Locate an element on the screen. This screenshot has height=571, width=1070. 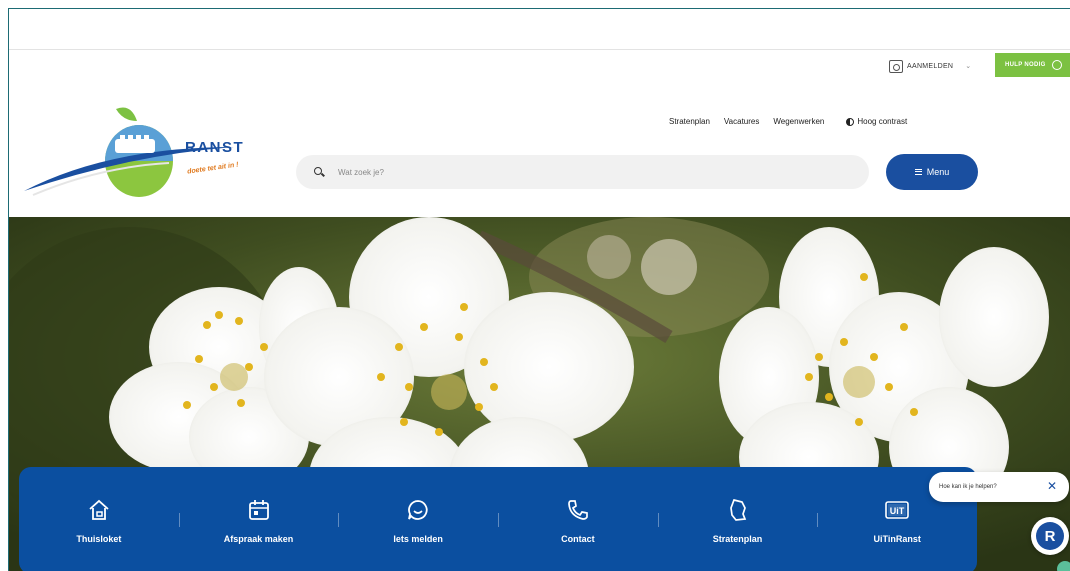
quicknav-iets-melden: Iets melden is located at coordinates (418, 519).